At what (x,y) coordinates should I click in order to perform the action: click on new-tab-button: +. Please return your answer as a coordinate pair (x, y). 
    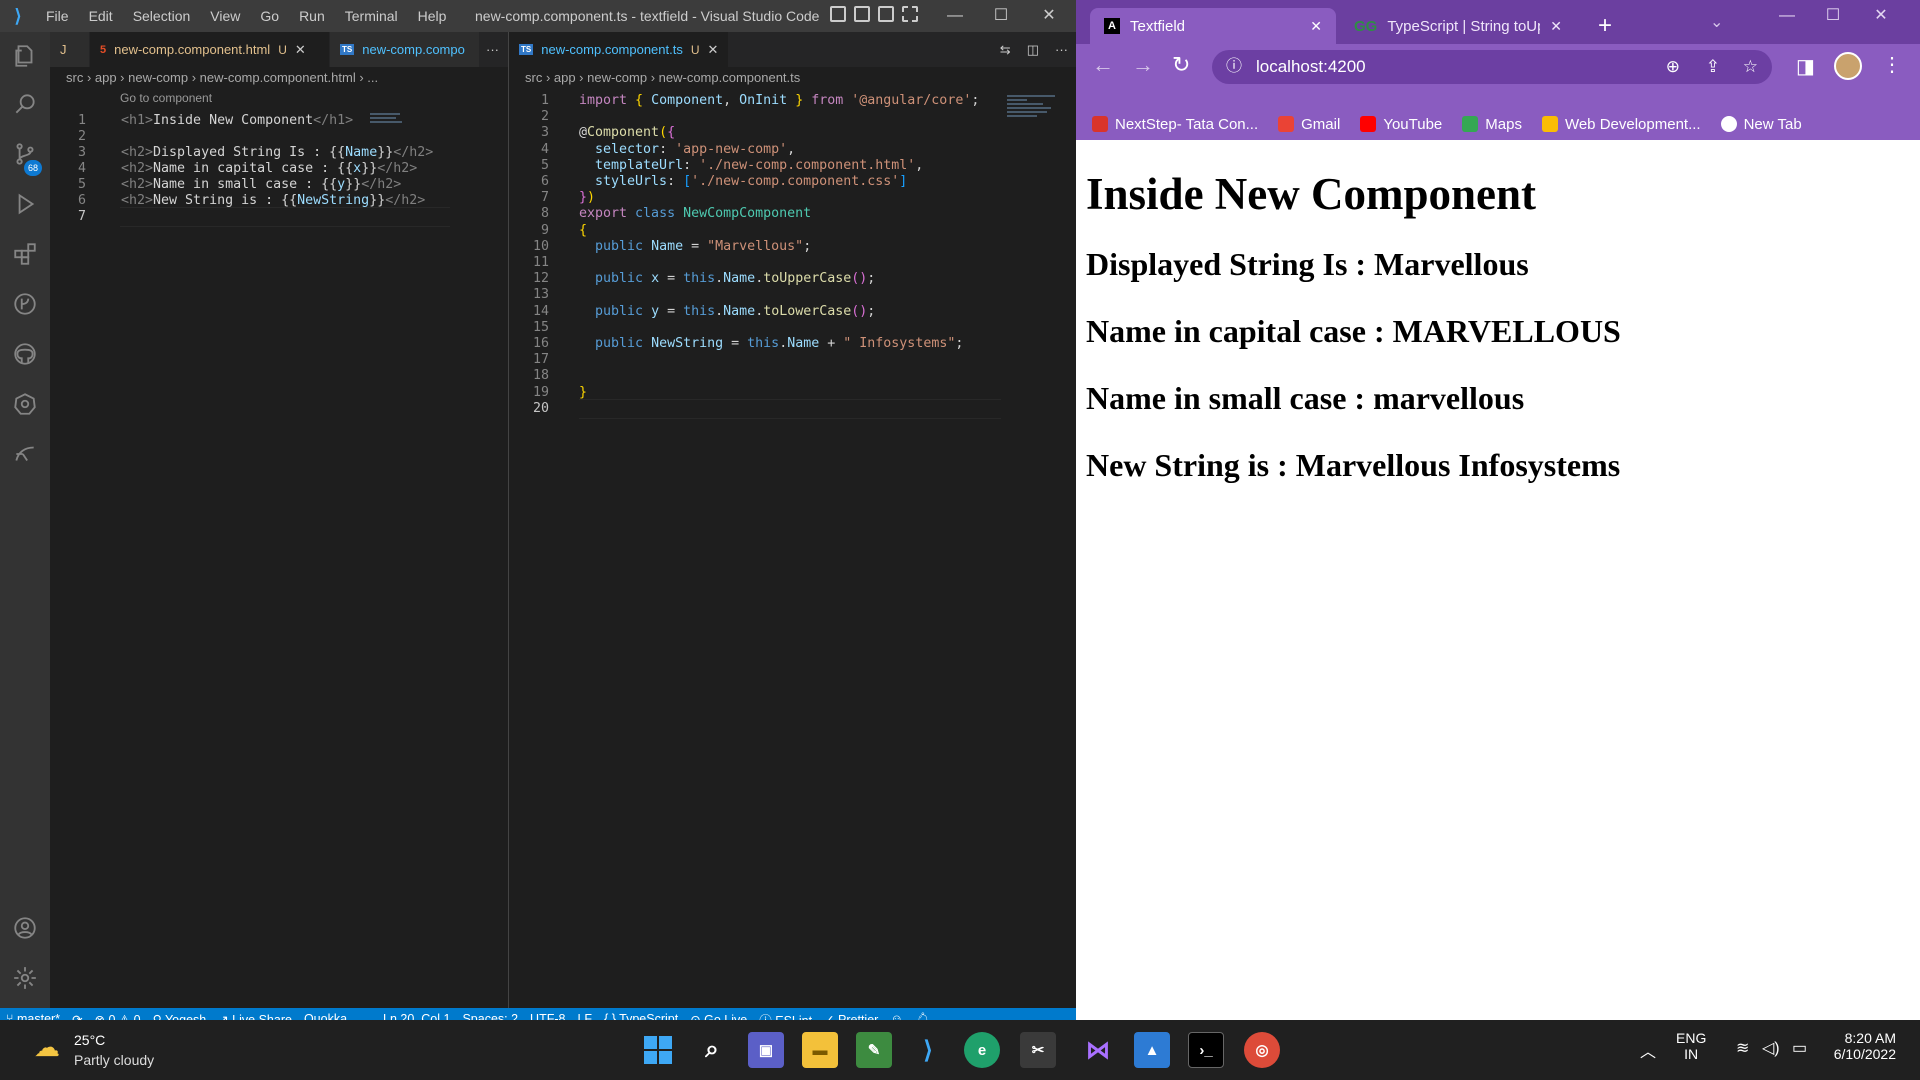
    Looking at the image, I should click on (1605, 26).